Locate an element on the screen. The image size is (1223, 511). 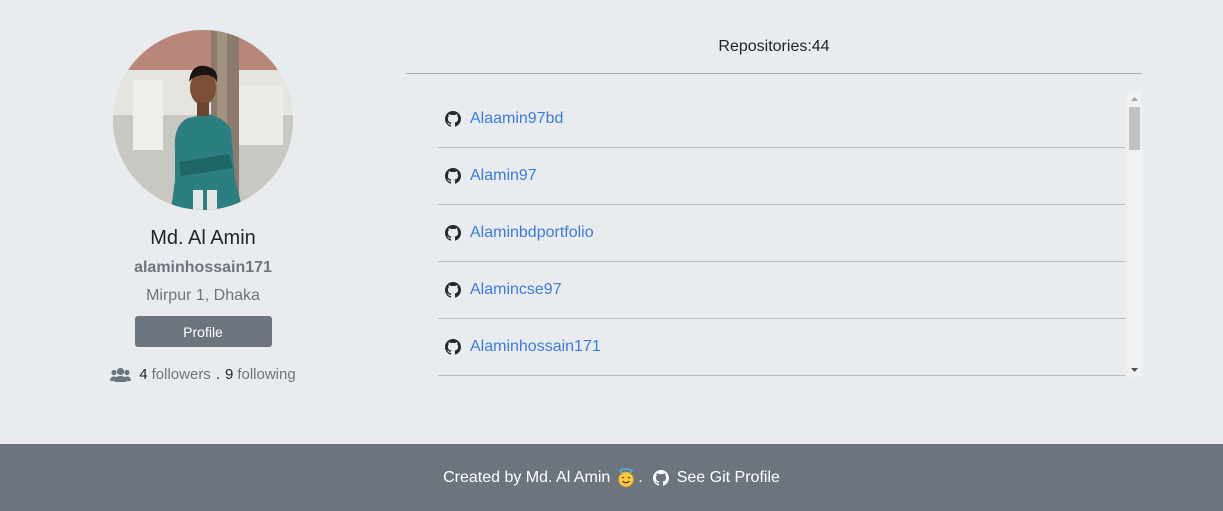
profile-location: Mirpur 1, Dhaka is located at coordinates (203, 295).